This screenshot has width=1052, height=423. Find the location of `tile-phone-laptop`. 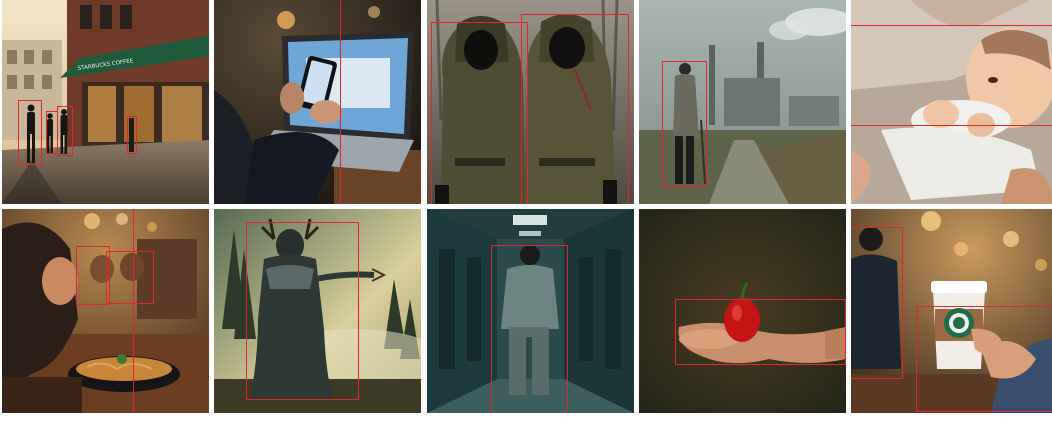

tile-phone-laptop is located at coordinates (317, 102).